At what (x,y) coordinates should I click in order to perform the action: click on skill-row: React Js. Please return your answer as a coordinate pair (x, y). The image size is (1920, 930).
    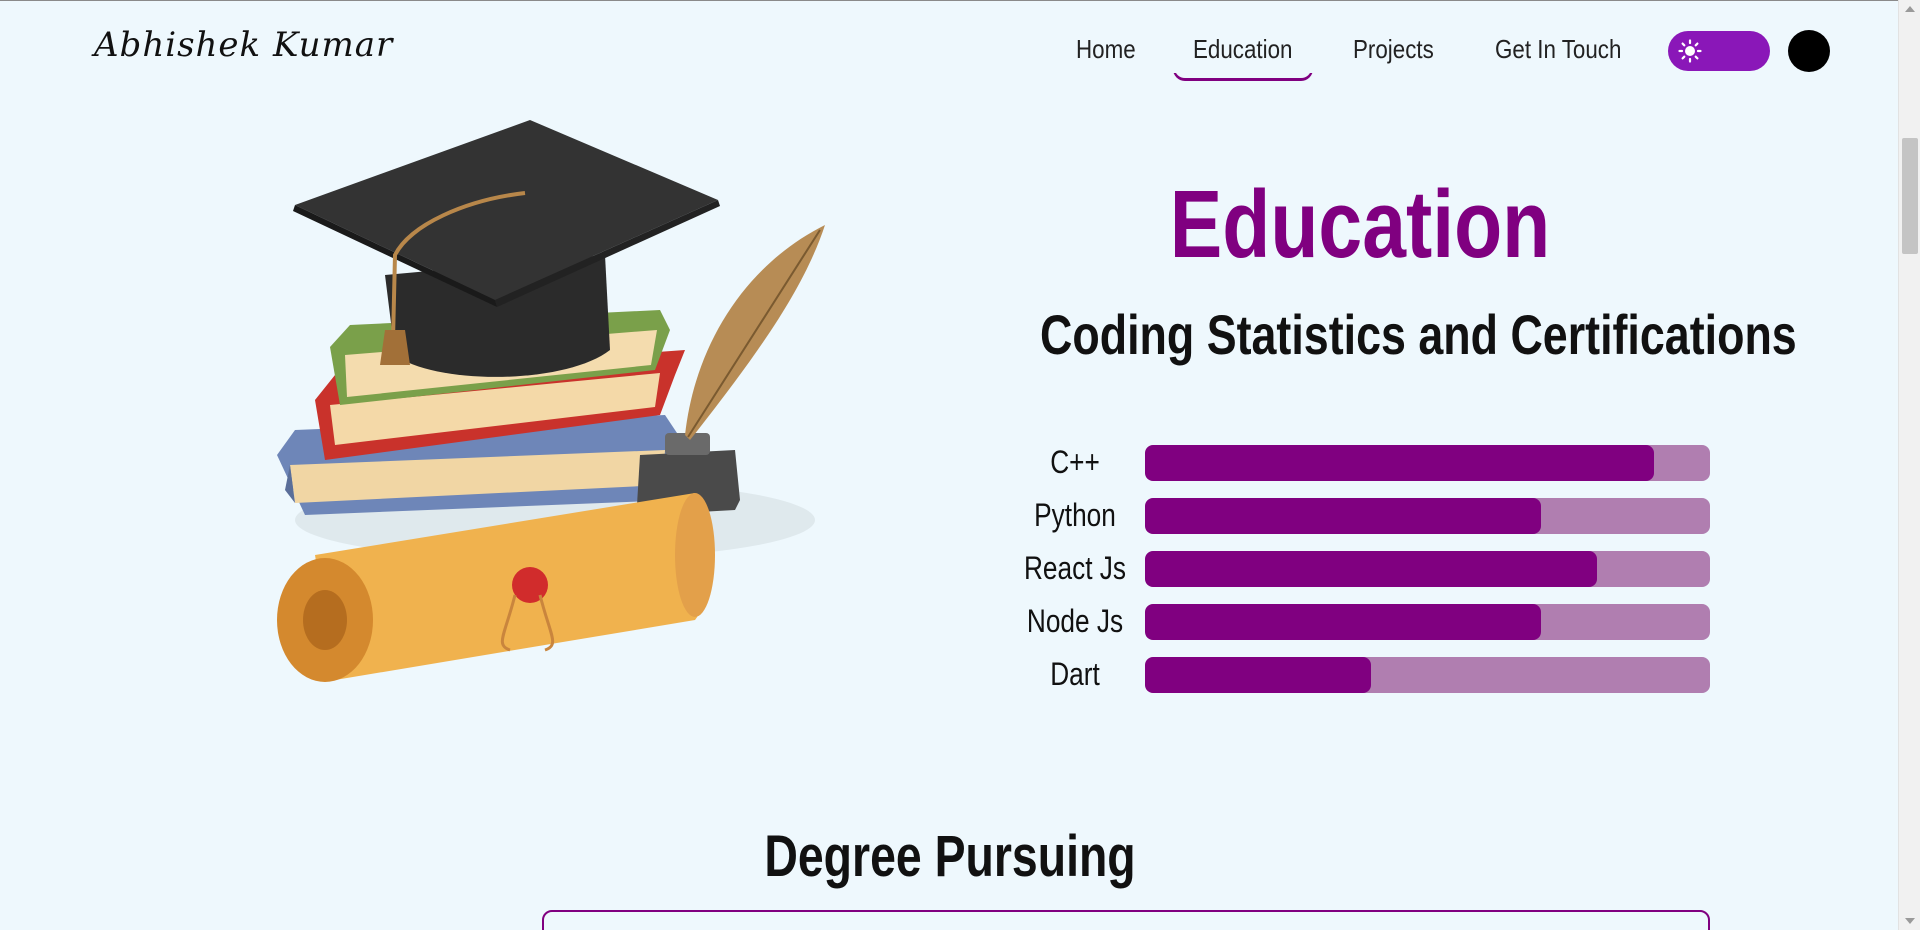
    Looking at the image, I should click on (1355, 568).